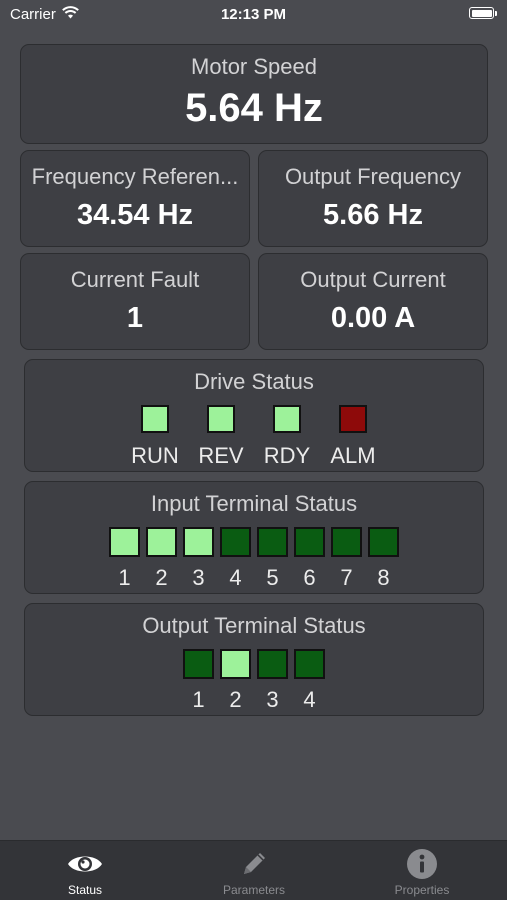 Image resolution: width=507 pixels, height=900 pixels. I want to click on output-terminal-indicators: 1 2 3 4, so click(254, 681).